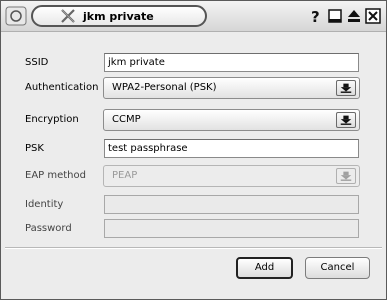 The height and width of the screenshot is (300, 387). I want to click on cancel-button: Cancel, so click(337, 268).